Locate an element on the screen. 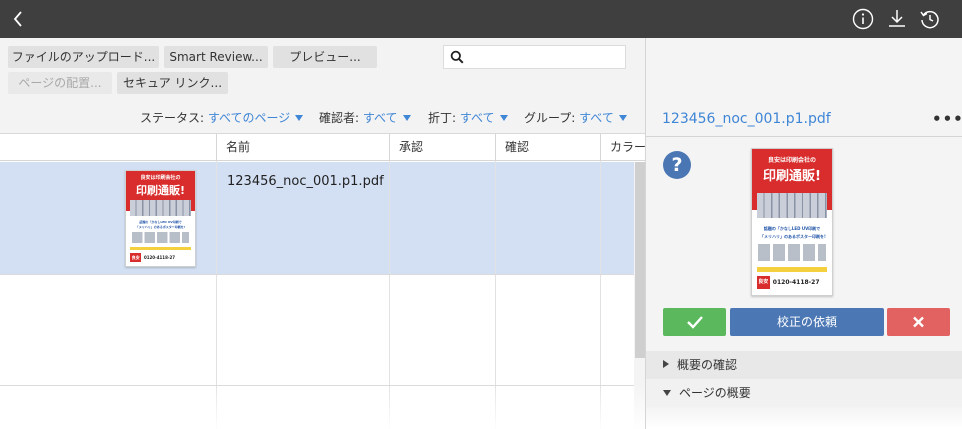  checkmark-icon is located at coordinates (695, 322).